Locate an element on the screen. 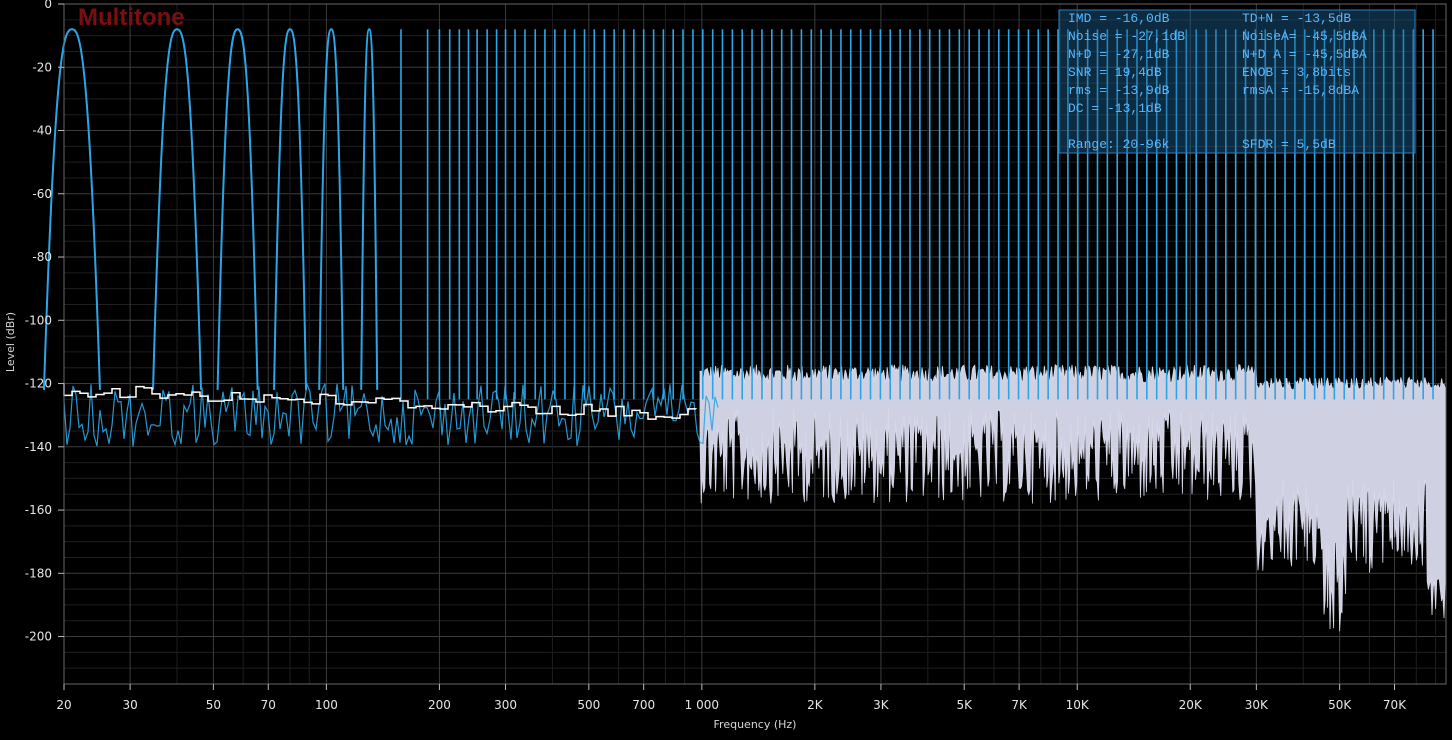  y-axis-label: Level (dBr) is located at coordinates (10, 342).